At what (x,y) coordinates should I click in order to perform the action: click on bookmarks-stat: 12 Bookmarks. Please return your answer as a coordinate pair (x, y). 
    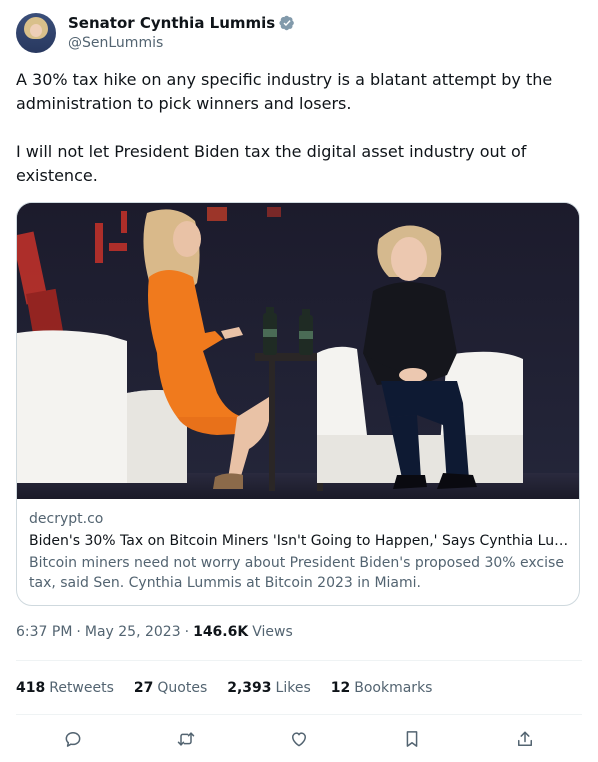
    Looking at the image, I should click on (382, 688).